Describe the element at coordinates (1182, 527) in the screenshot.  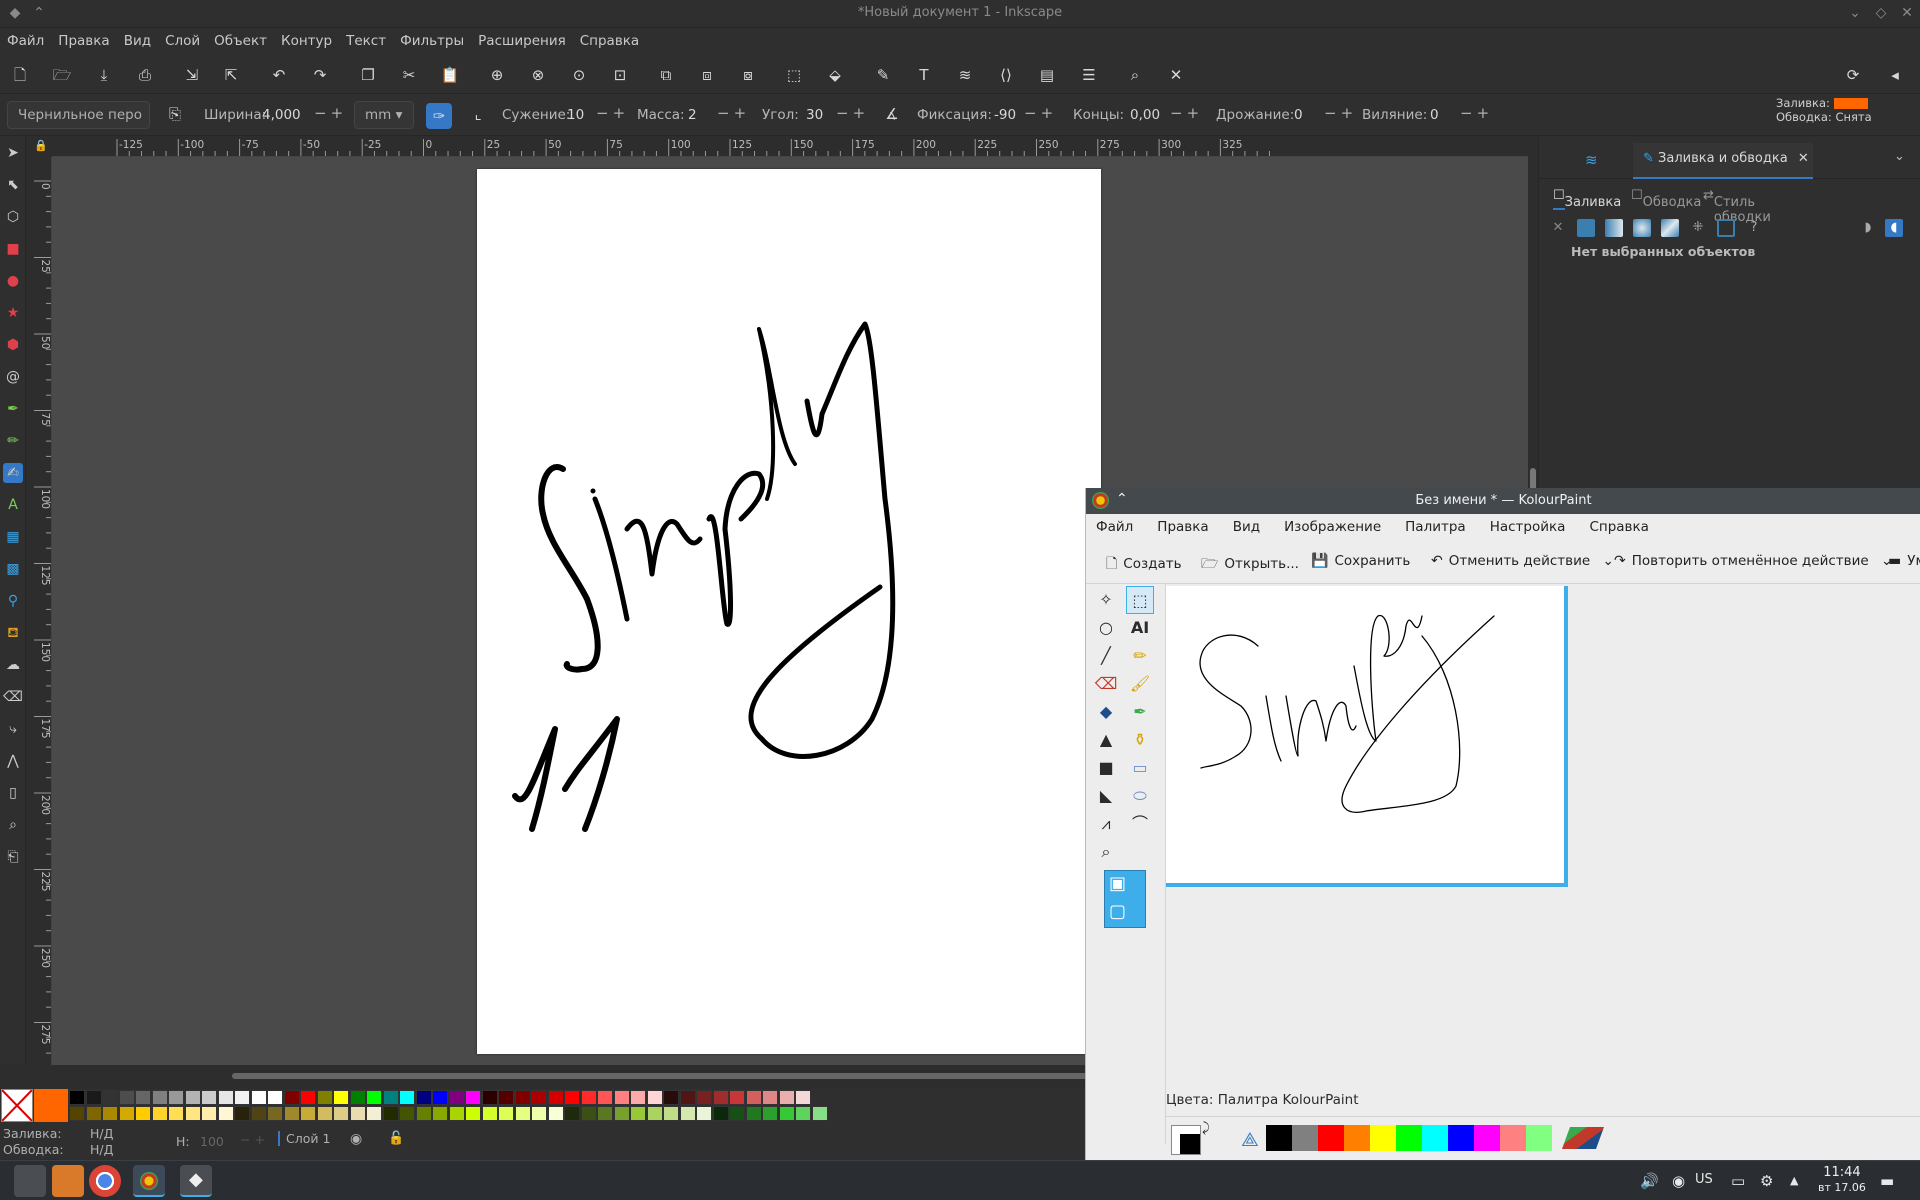
I see `kp-menu-edit: Правка` at that location.